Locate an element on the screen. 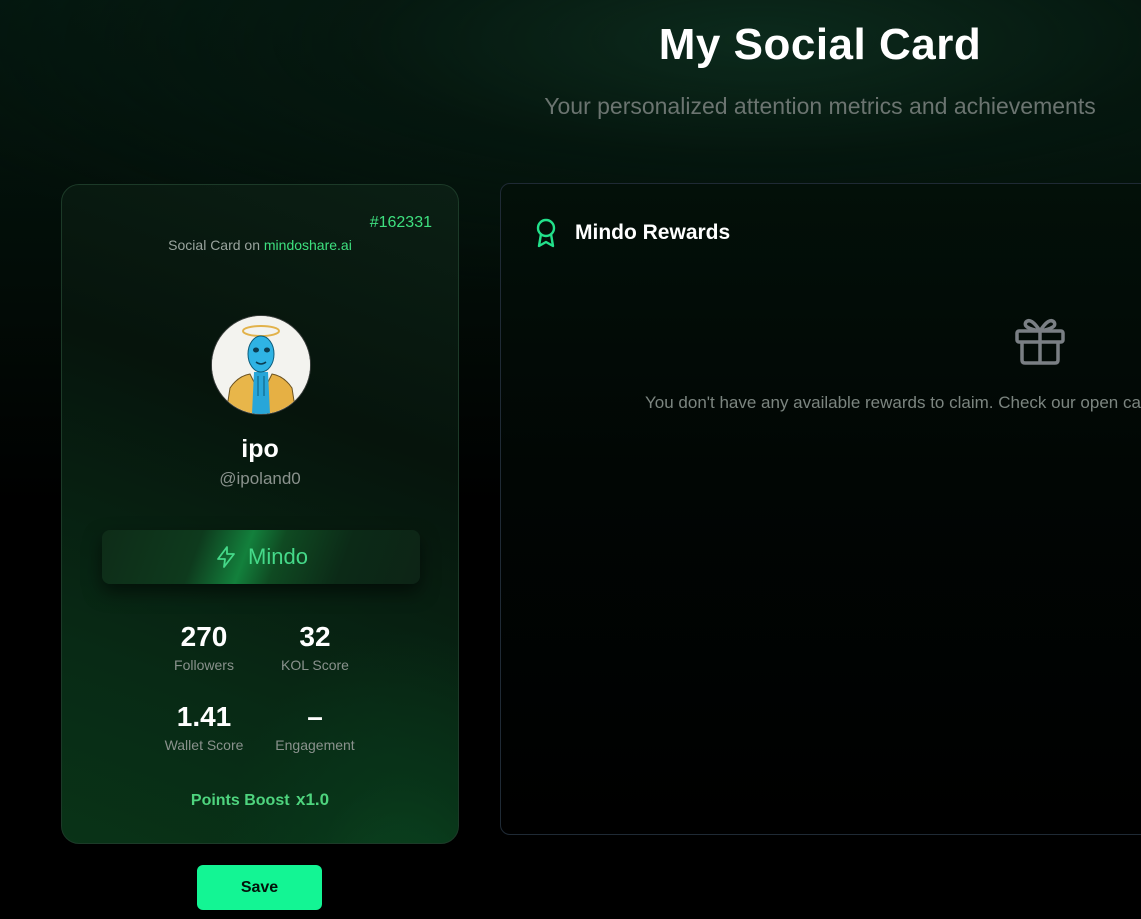 The image size is (1141, 919). card-source-prefix: Social Card on is located at coordinates (214, 245).